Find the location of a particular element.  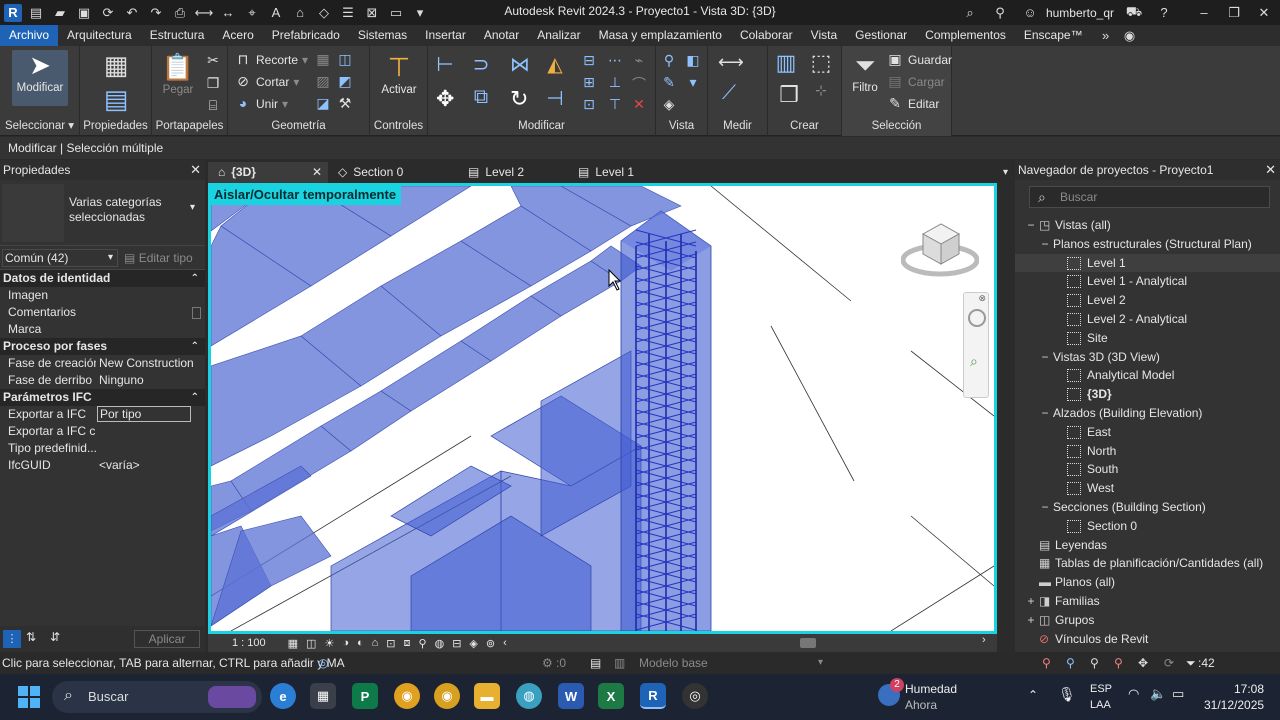

match-properties-icon: ⌸ is located at coordinates (213, 106).